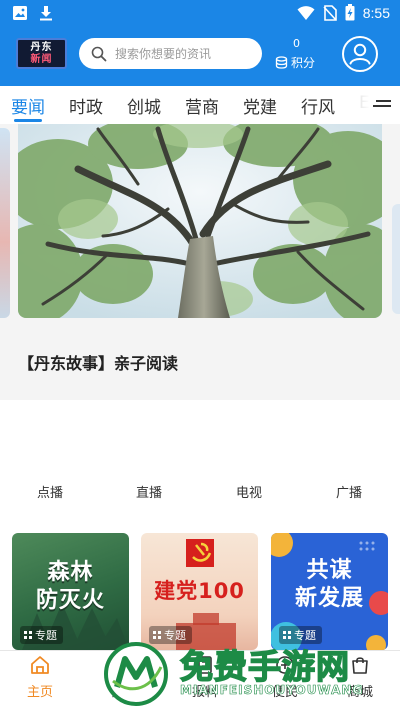 The width and height of the screenshot is (400, 711). What do you see at coordinates (260, 105) in the screenshot?
I see `tab-party: 党建` at bounding box center [260, 105].